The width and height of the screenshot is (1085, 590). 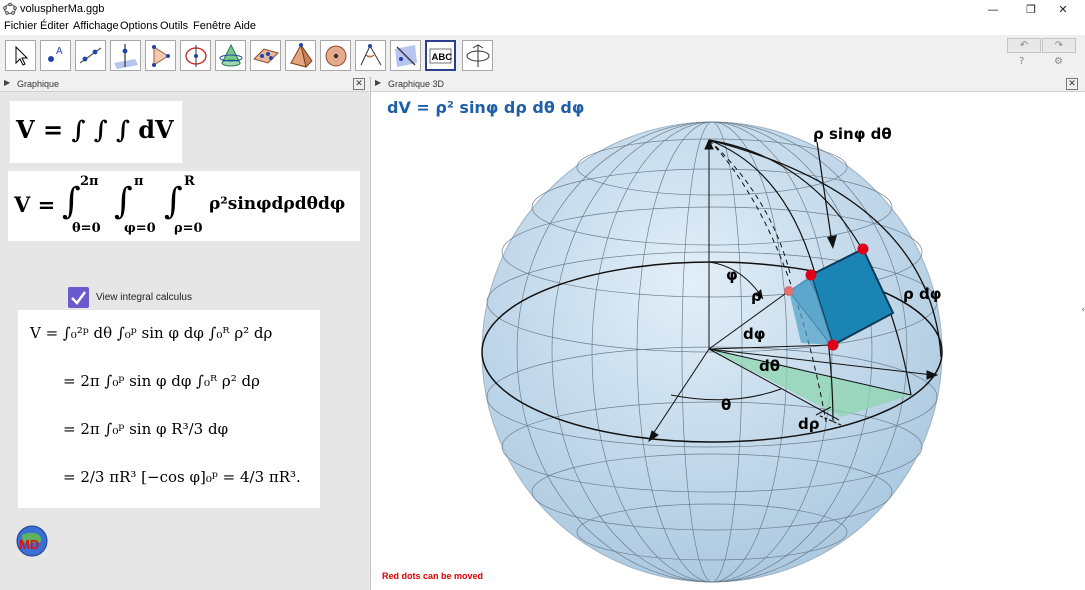 I want to click on close-button: ✕, so click(x=1062, y=9).